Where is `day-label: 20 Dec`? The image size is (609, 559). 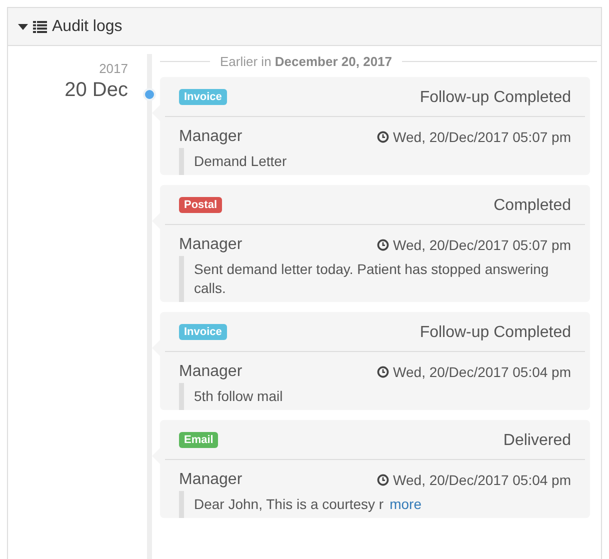
day-label: 20 Dec is located at coordinates (96, 90).